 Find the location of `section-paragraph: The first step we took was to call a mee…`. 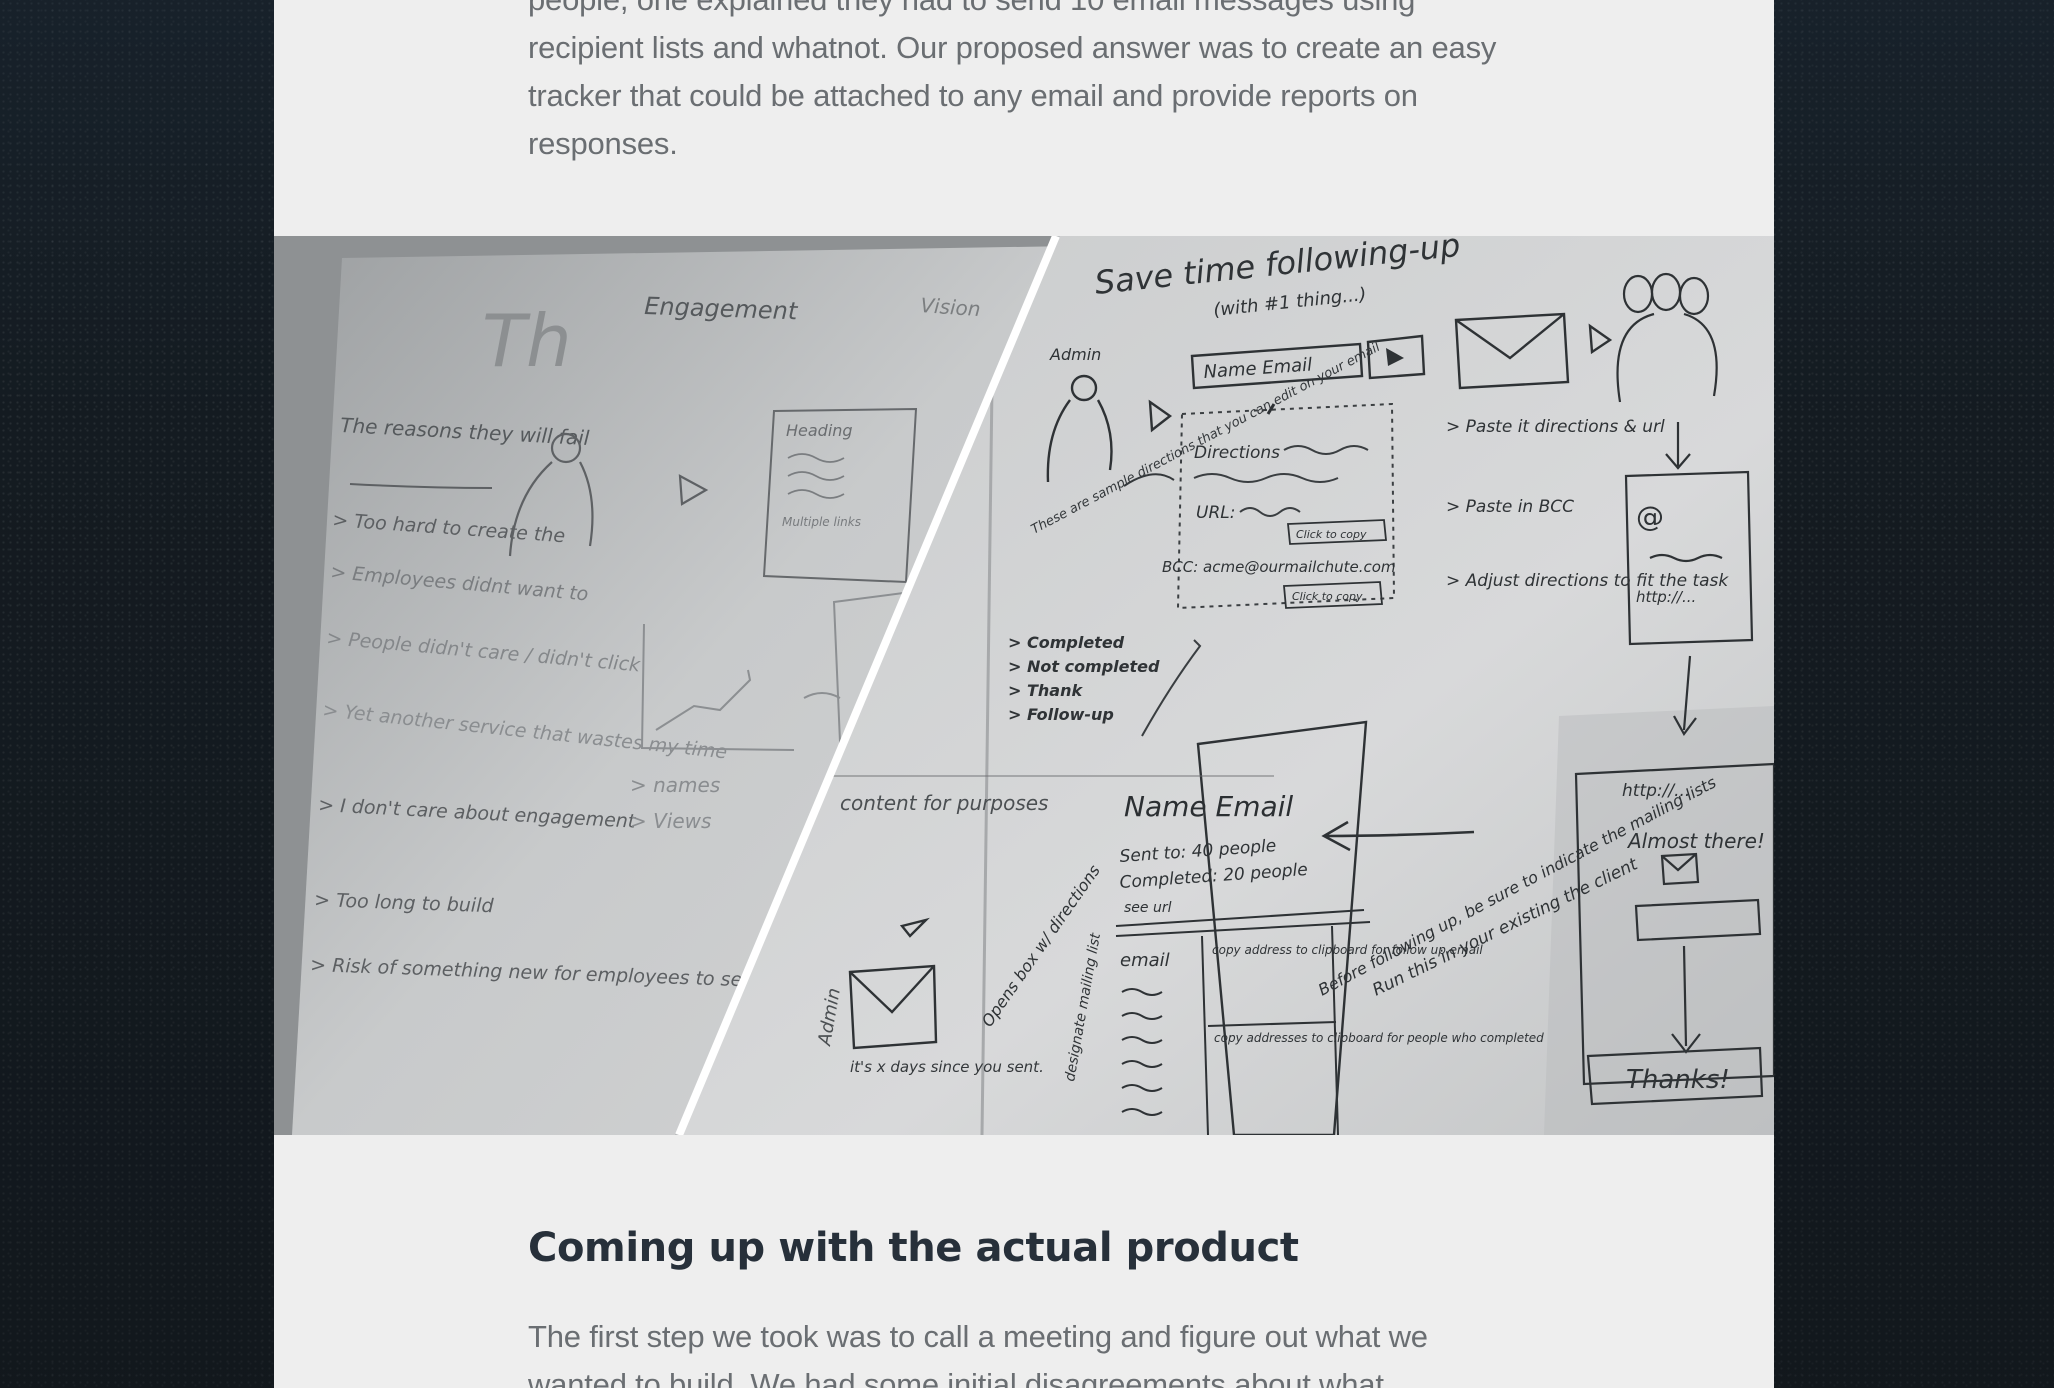

section-paragraph: The first step we took was to call a mee… is located at coordinates (978, 1353).